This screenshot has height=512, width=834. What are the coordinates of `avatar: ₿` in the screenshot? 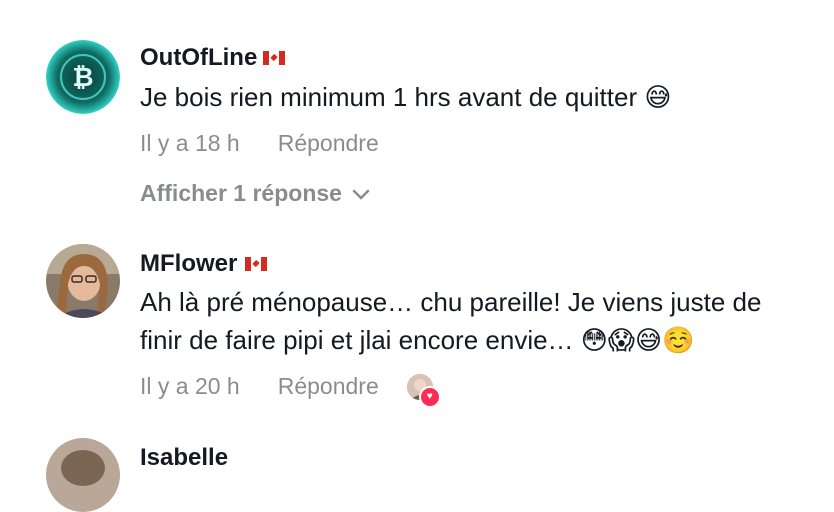 It's located at (83, 77).